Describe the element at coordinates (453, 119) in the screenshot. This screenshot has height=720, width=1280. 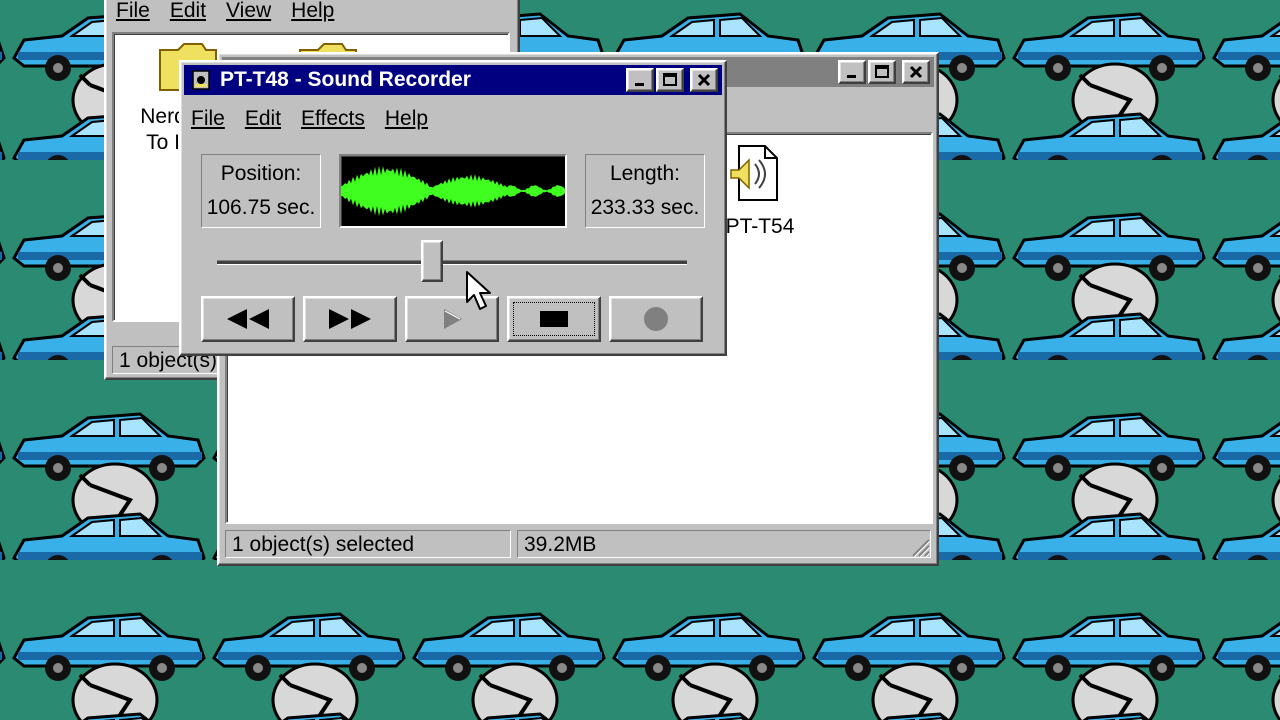
I see `sound-recorder-menubar: File Edit Effects Help` at that location.